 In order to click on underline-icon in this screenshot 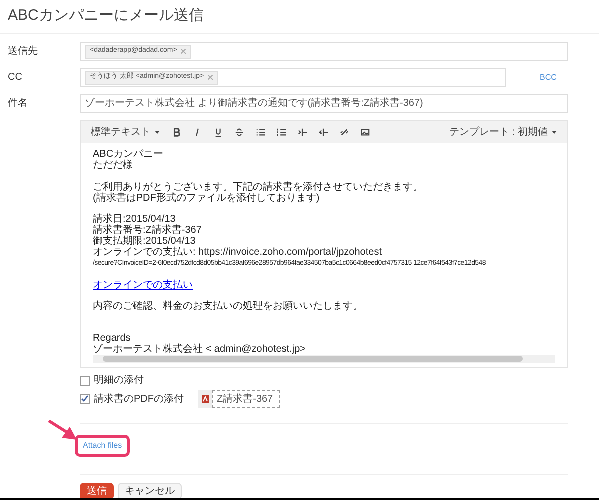, I will do `click(218, 132)`.